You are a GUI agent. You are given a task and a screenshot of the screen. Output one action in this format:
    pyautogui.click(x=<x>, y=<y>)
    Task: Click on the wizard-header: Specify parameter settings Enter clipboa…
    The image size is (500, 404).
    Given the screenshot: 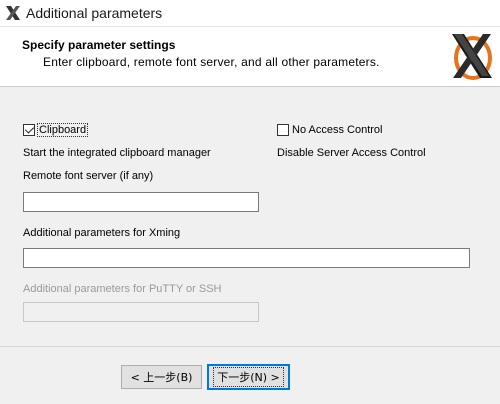 What is the action you would take?
    pyautogui.click(x=250, y=57)
    